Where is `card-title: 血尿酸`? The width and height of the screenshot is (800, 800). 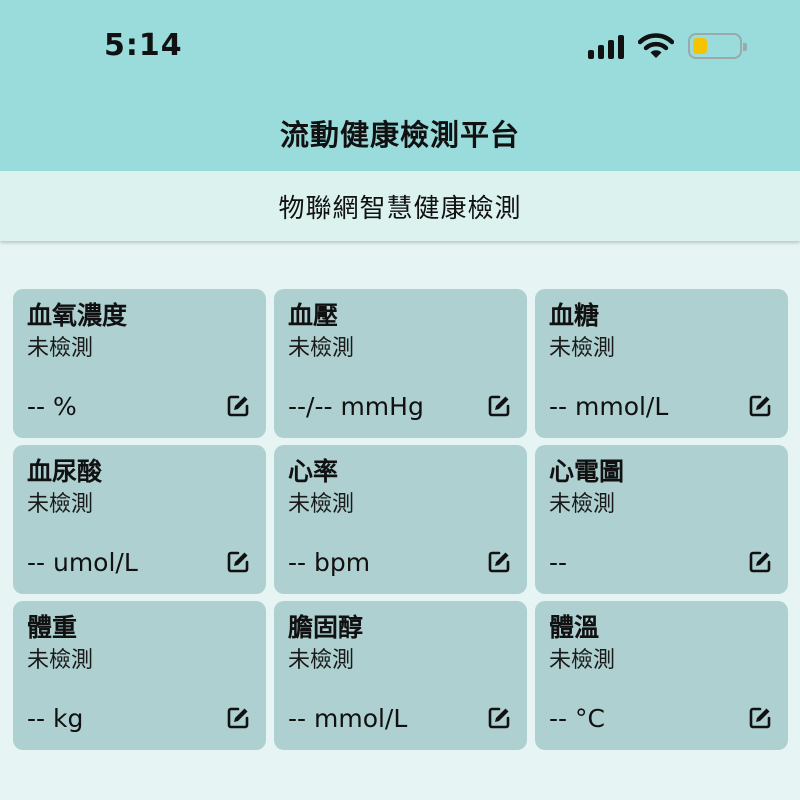 card-title: 血尿酸 is located at coordinates (65, 471).